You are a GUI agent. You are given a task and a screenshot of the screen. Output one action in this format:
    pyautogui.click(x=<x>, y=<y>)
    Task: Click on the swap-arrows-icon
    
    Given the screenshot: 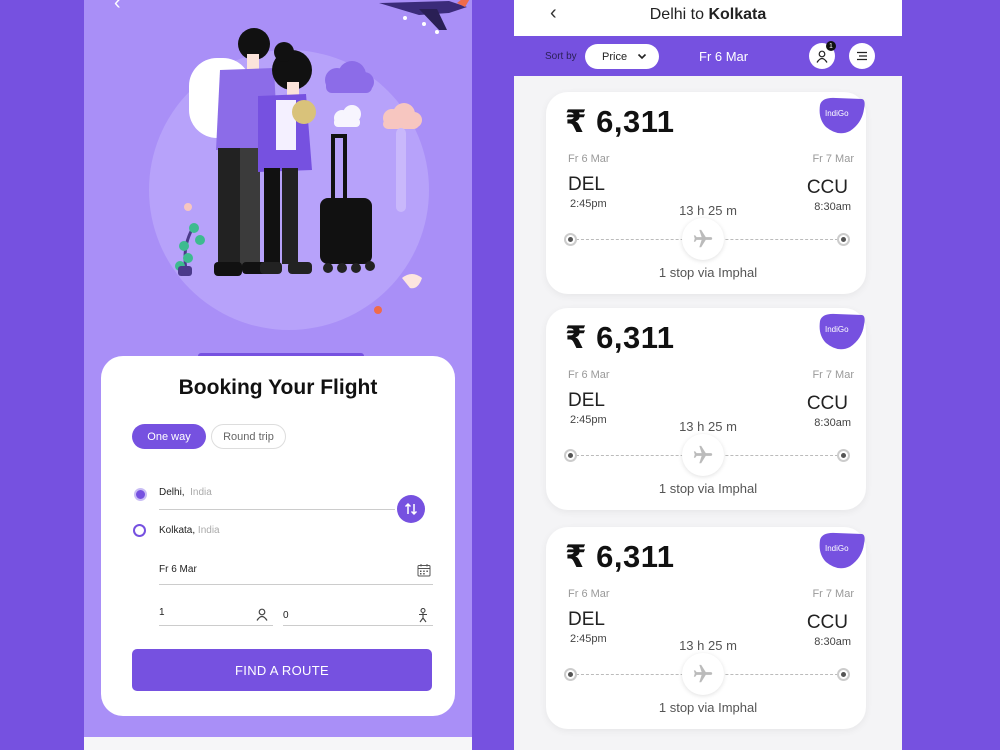 What is the action you would take?
    pyautogui.click(x=411, y=509)
    